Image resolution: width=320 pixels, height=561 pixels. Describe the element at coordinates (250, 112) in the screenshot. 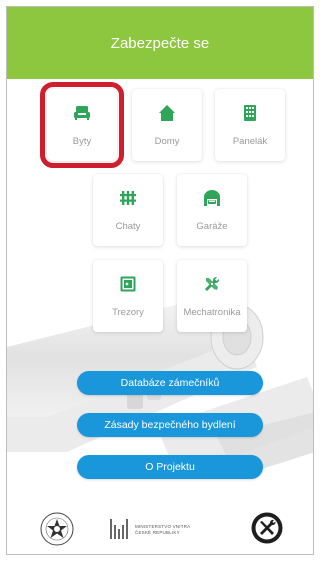

I see `building-icon` at that location.